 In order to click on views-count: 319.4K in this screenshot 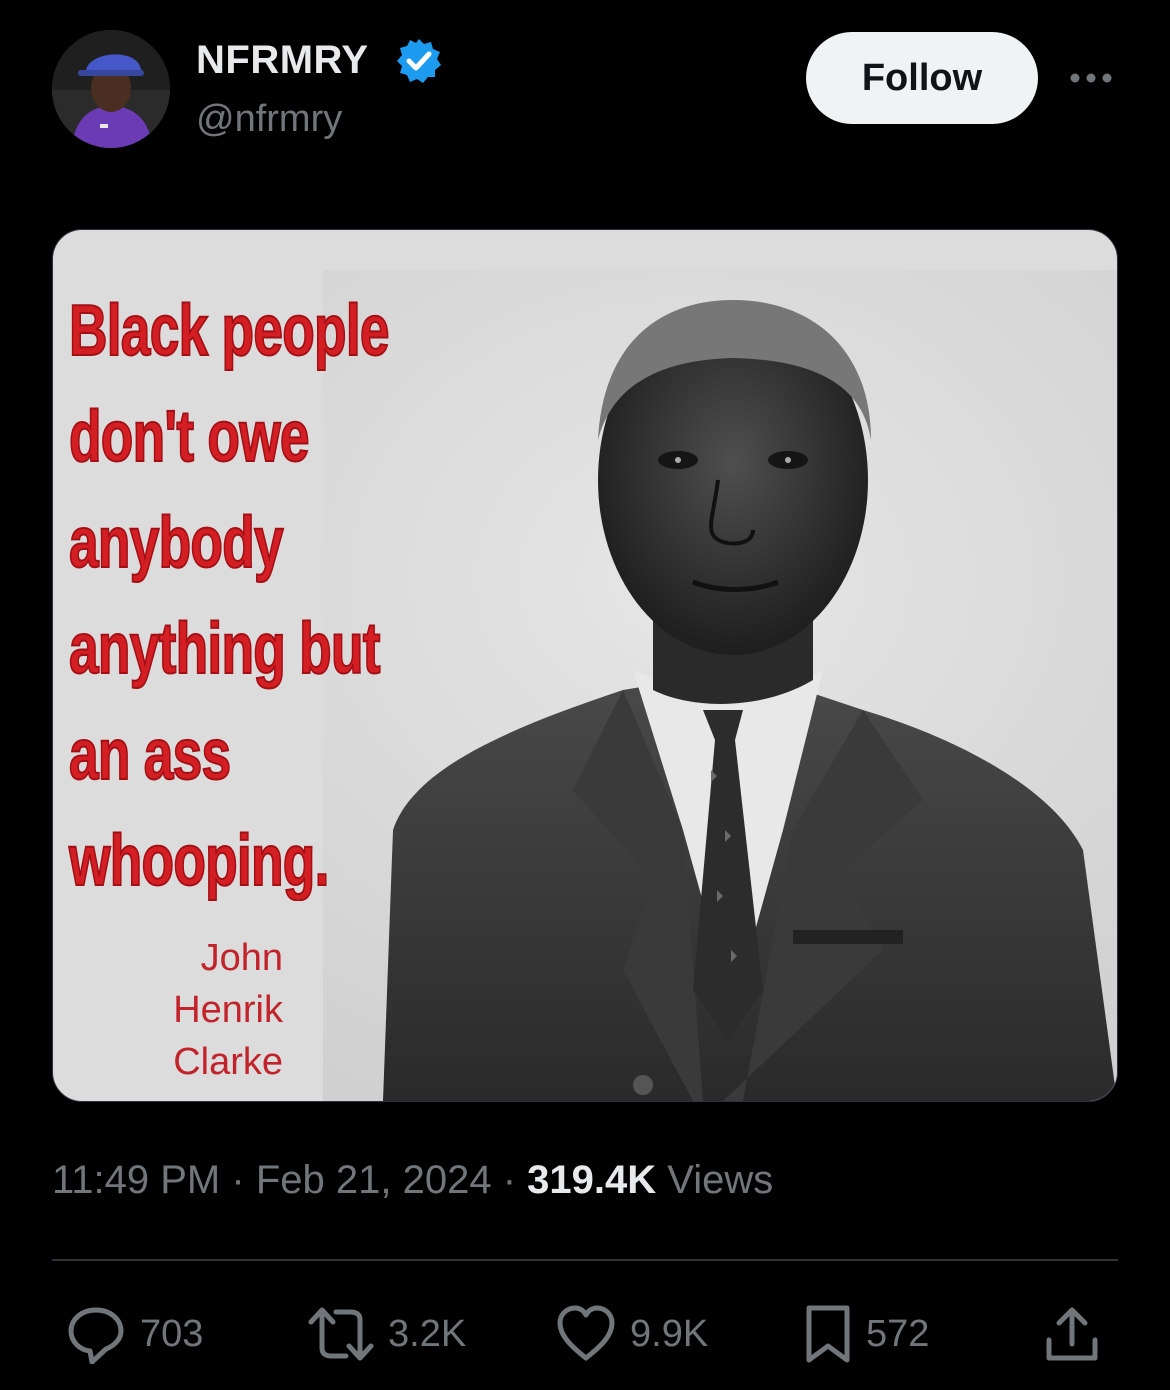, I will do `click(591, 1180)`.